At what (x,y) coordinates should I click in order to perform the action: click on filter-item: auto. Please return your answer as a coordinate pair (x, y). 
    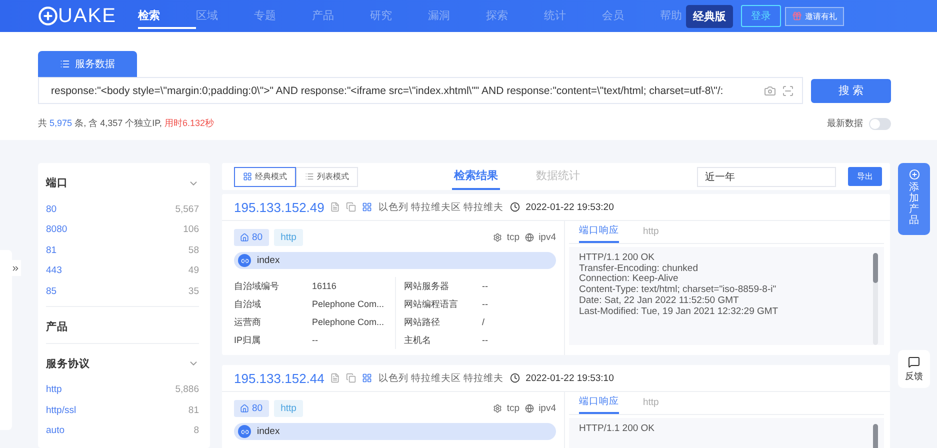
    Looking at the image, I should click on (55, 430).